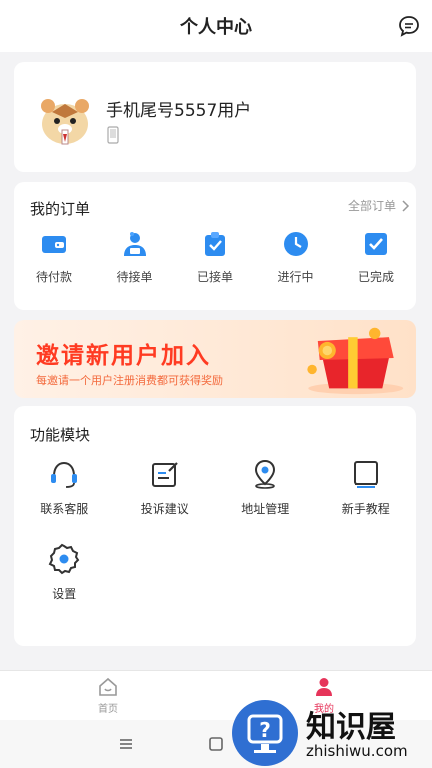  What do you see at coordinates (409, 26) in the screenshot?
I see `chat-bubble-icon` at bounding box center [409, 26].